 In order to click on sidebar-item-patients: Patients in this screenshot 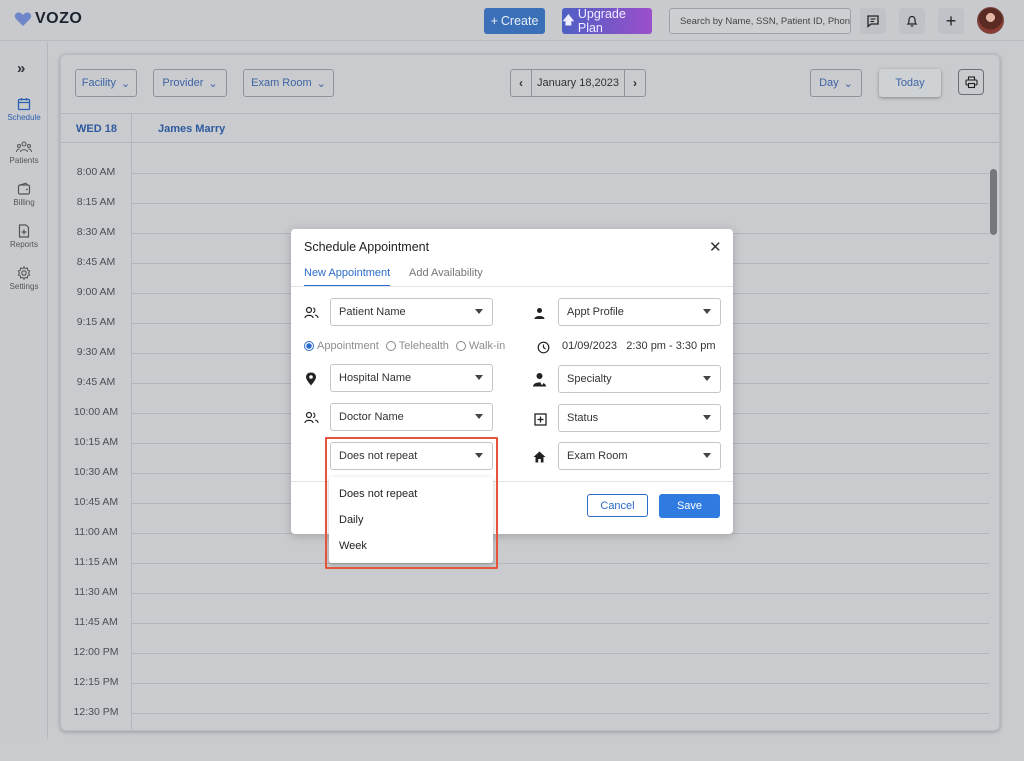, I will do `click(24, 152)`.